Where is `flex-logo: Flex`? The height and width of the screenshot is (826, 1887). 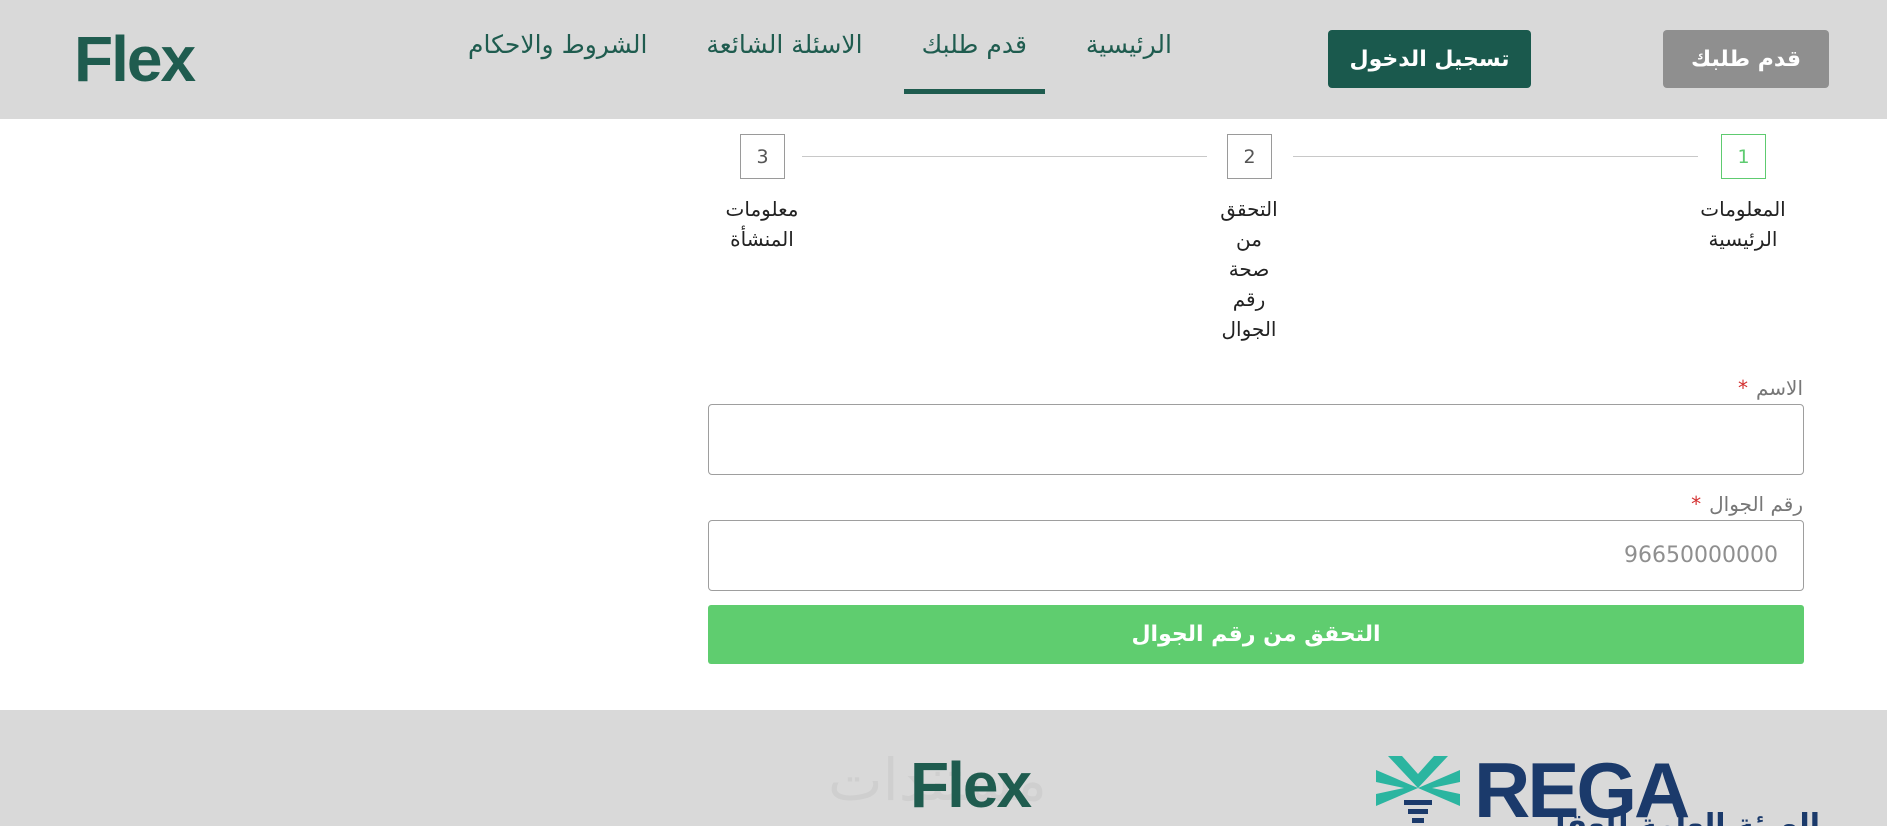 flex-logo: Flex is located at coordinates (135, 59).